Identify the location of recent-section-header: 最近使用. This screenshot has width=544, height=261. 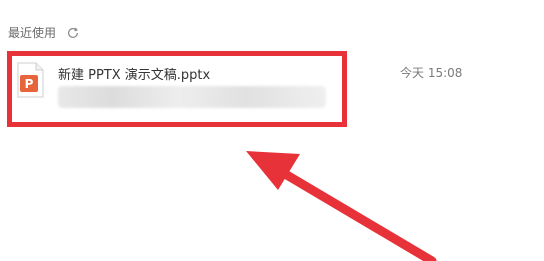
(44, 32).